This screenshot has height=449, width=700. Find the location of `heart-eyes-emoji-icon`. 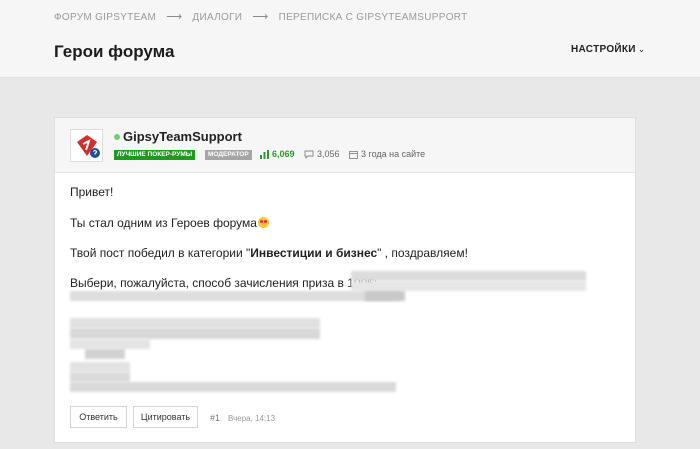

heart-eyes-emoji-icon is located at coordinates (263, 222).